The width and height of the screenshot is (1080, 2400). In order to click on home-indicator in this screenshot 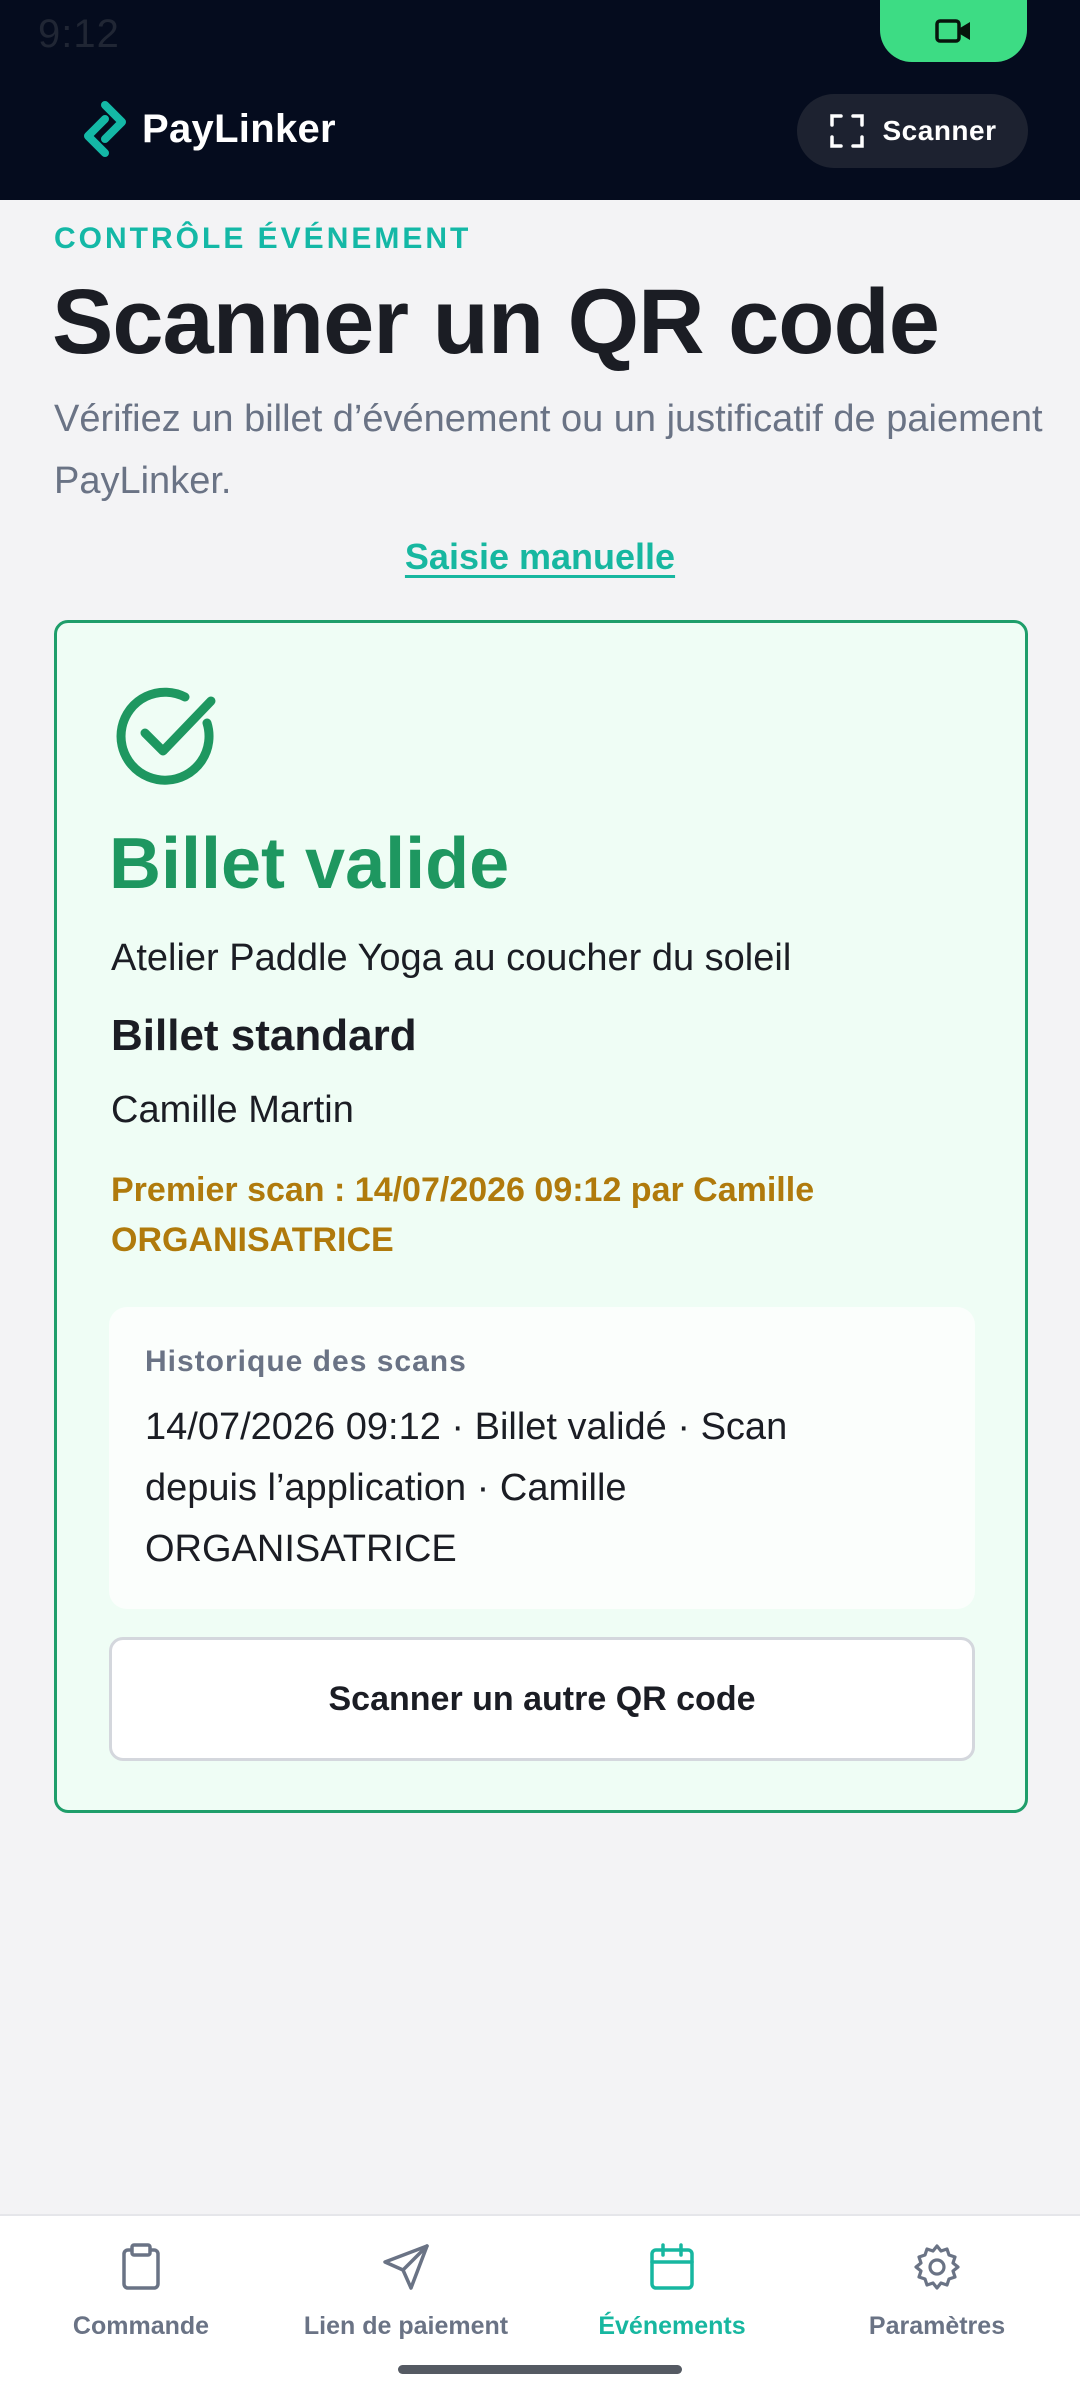, I will do `click(540, 2369)`.